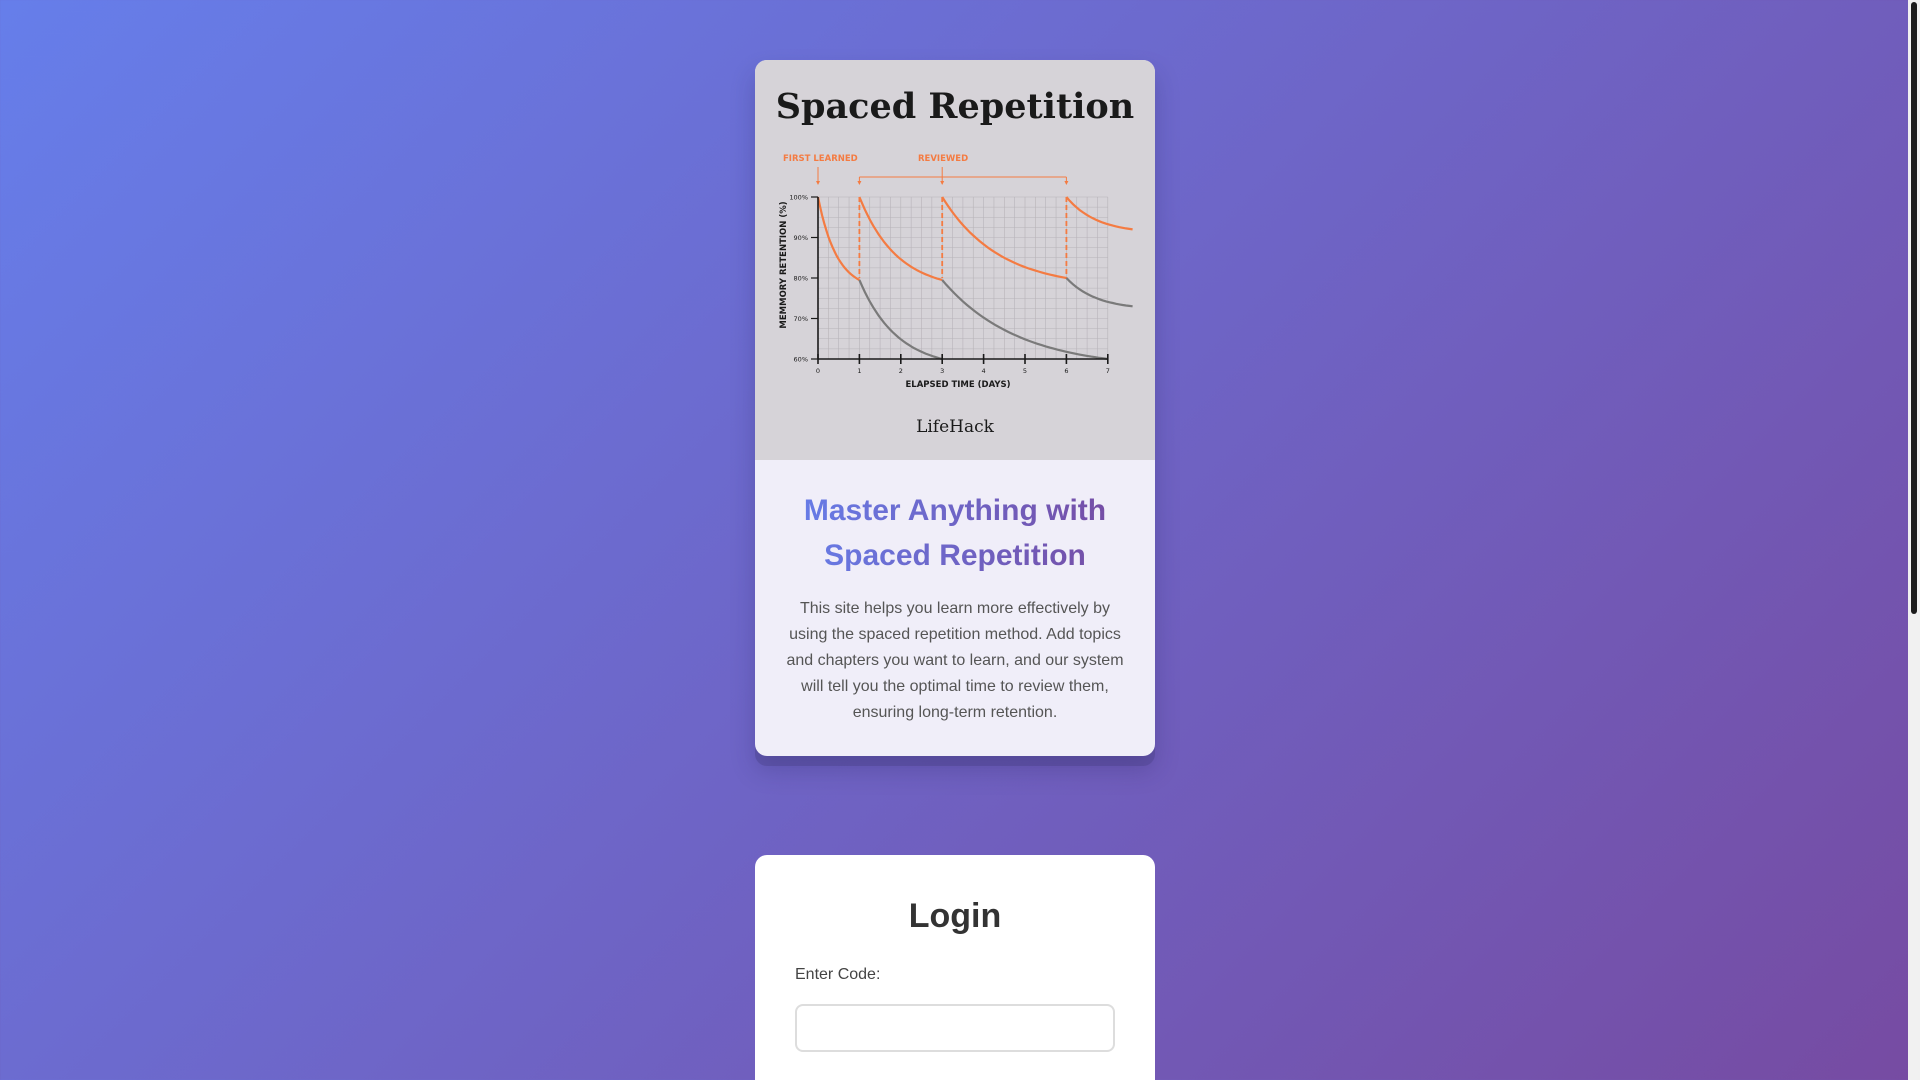 This screenshot has height=1080, width=1920. What do you see at coordinates (820, 159) in the screenshot?
I see `first-learned-label: FIRST LEARNED` at bounding box center [820, 159].